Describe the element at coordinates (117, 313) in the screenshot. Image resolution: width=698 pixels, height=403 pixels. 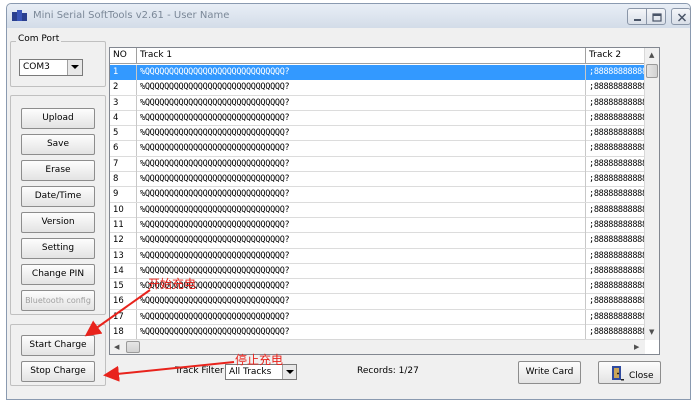
I see `start-charge-arrow` at that location.